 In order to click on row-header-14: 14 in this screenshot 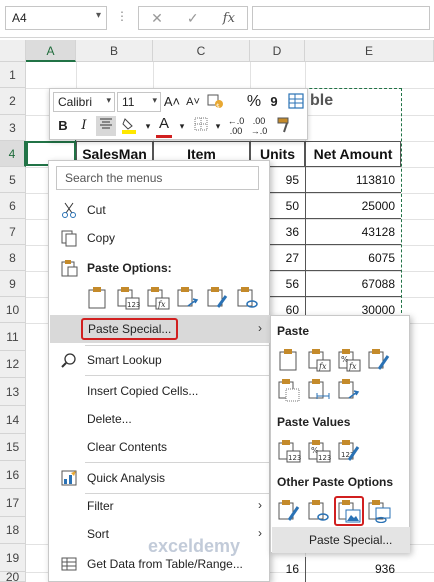, I will do `click(13, 420)`.